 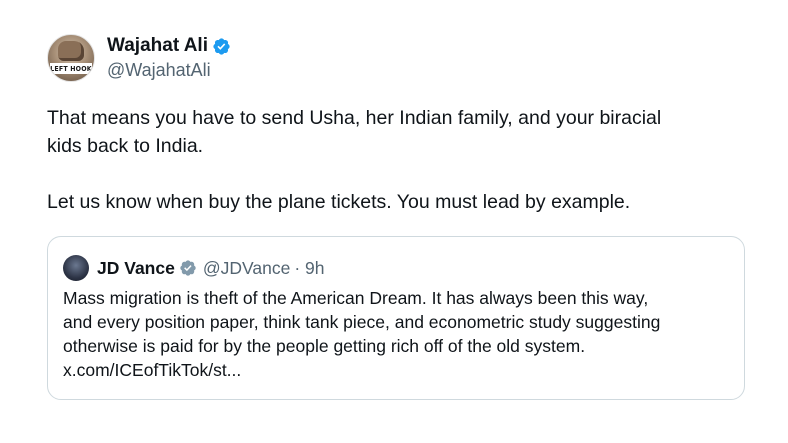 What do you see at coordinates (188, 268) in the screenshot?
I see `verified-badge-gray-icon` at bounding box center [188, 268].